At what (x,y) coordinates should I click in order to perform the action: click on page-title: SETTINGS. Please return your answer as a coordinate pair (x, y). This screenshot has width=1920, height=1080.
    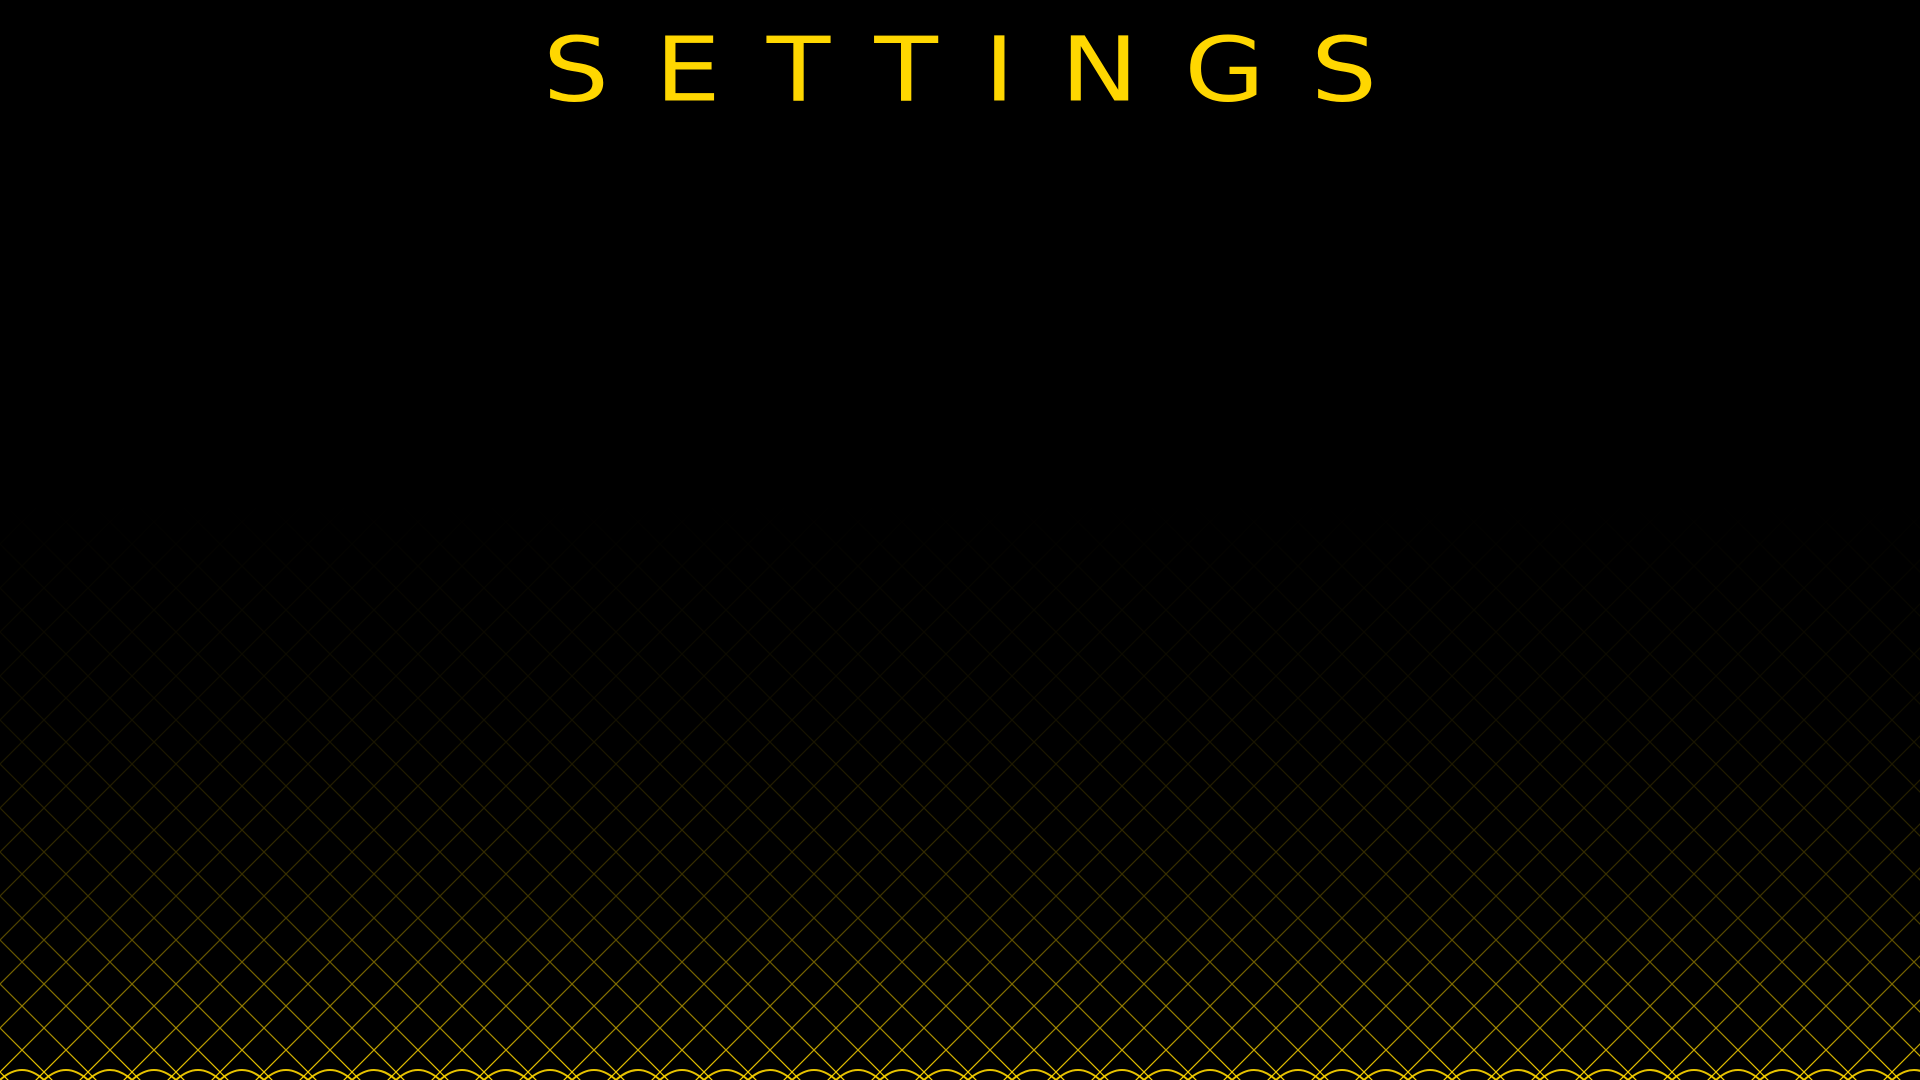
    Looking at the image, I should click on (983, 70).